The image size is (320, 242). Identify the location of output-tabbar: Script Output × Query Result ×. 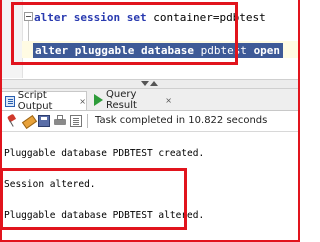
(150, 100).